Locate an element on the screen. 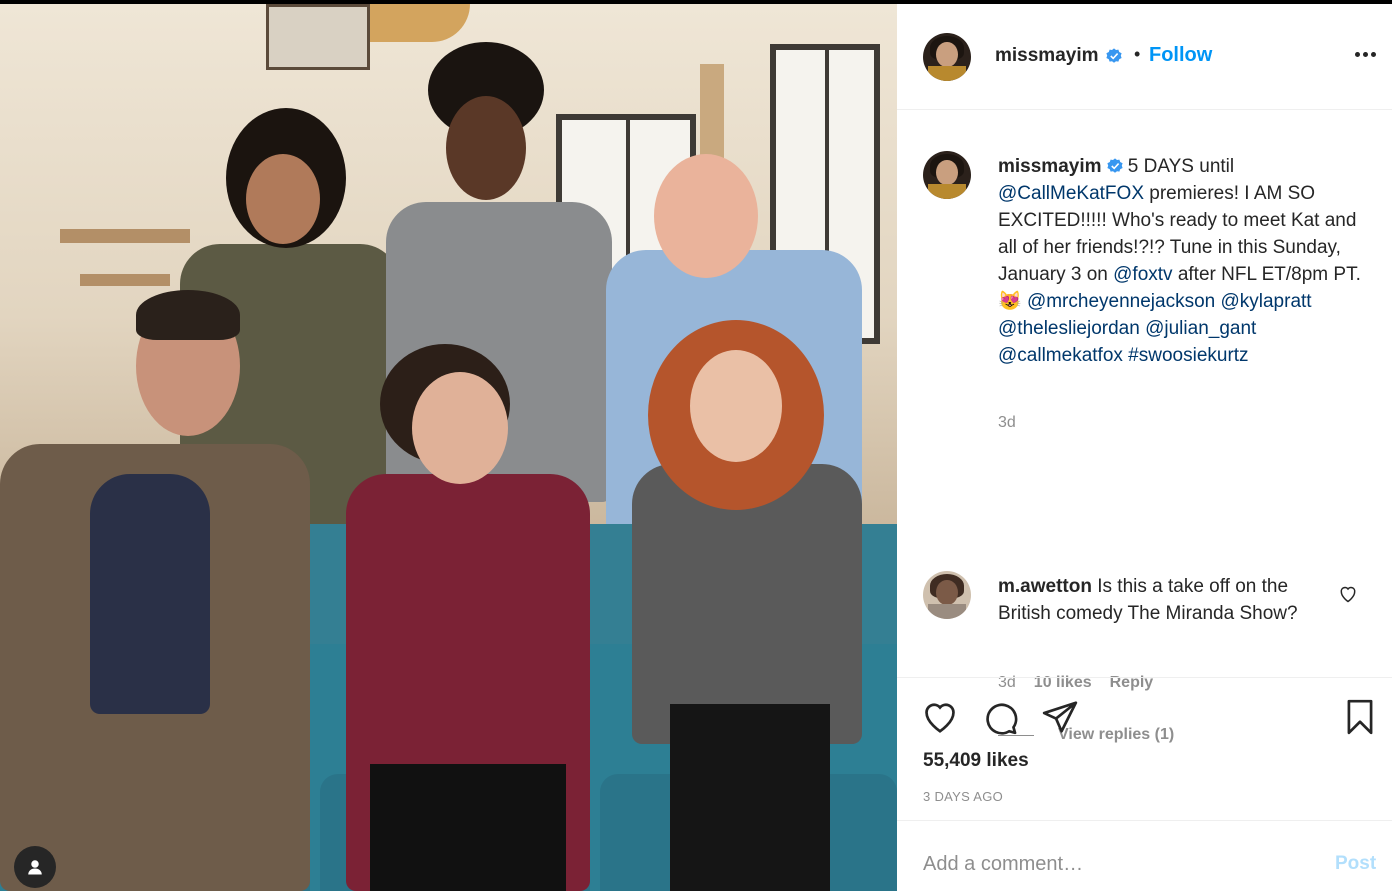  post-actions: 55,409 likes 3 DAYS AGO is located at coordinates (1144, 749).